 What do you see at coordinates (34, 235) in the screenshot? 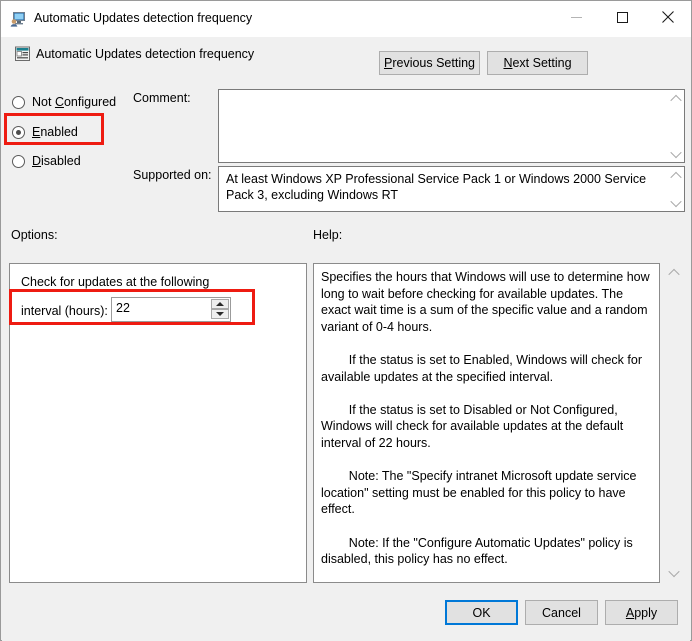
I see `options-label: Options:` at bounding box center [34, 235].